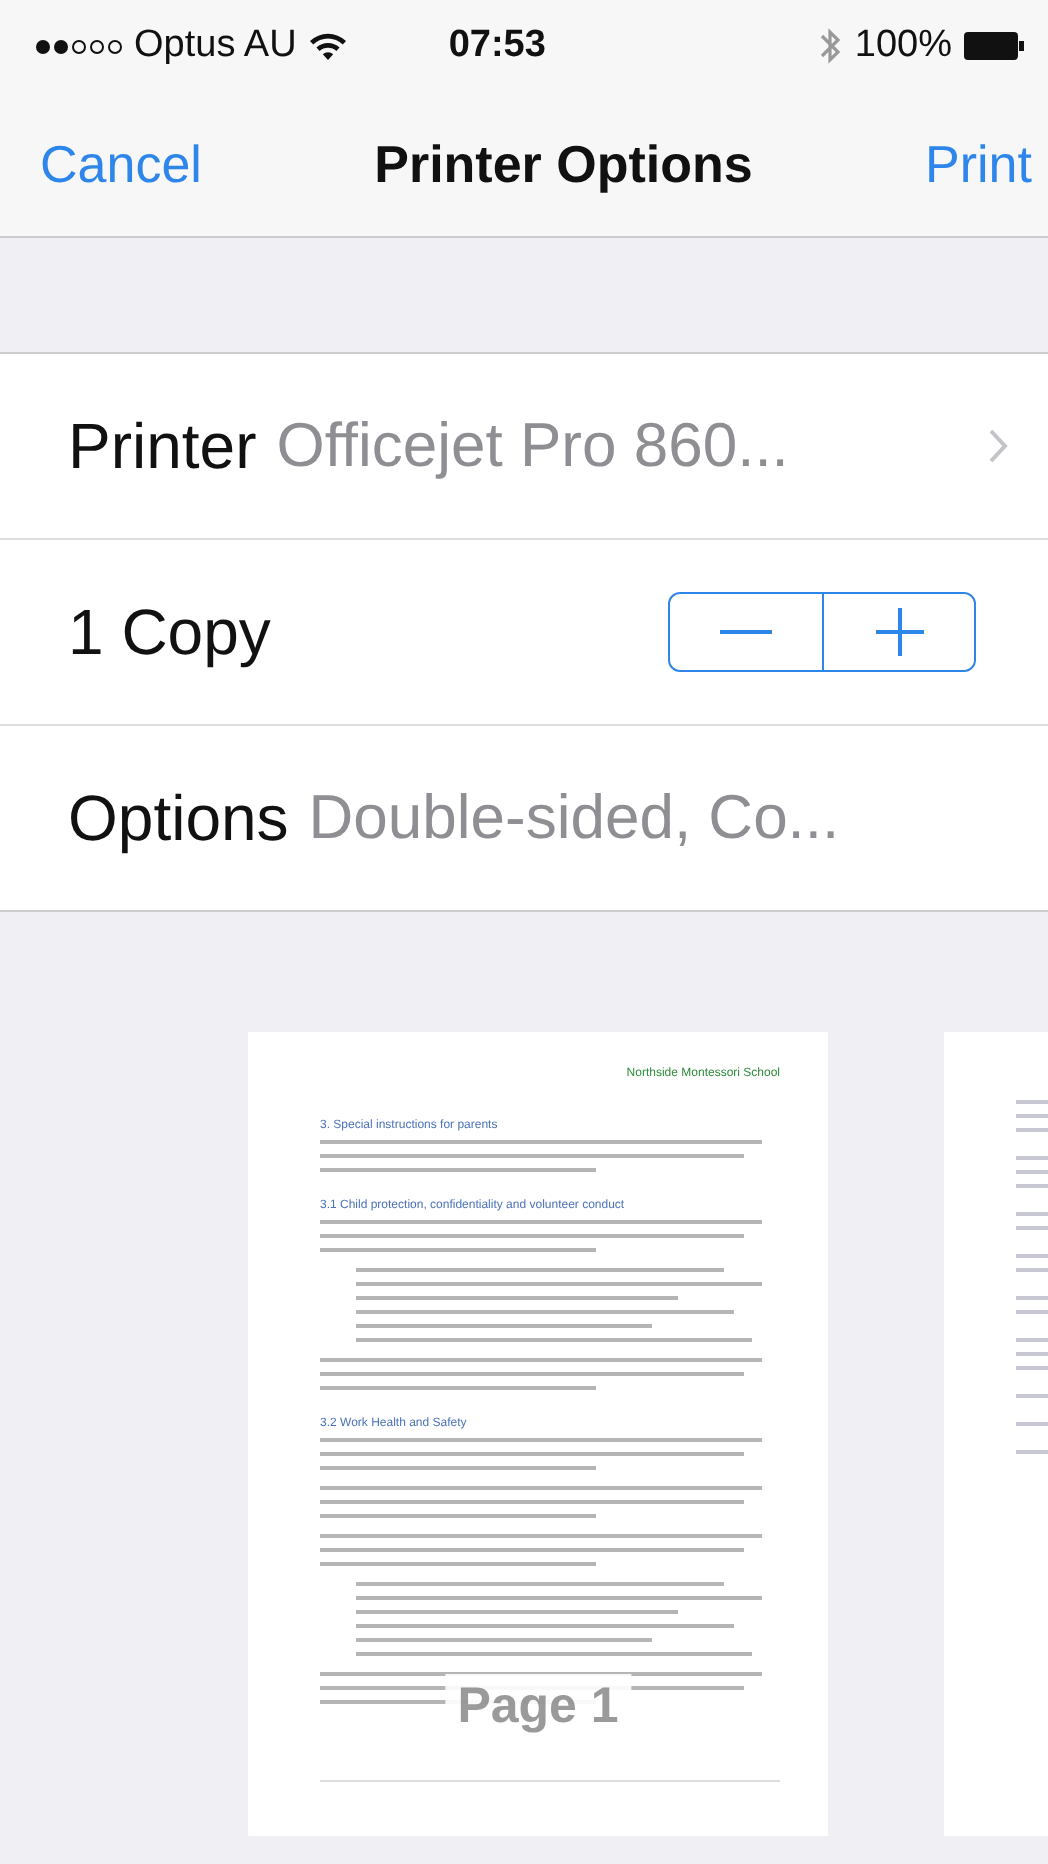 The width and height of the screenshot is (1048, 1864). Describe the element at coordinates (215, 46) in the screenshot. I see `carrier-name: Optus AU` at that location.